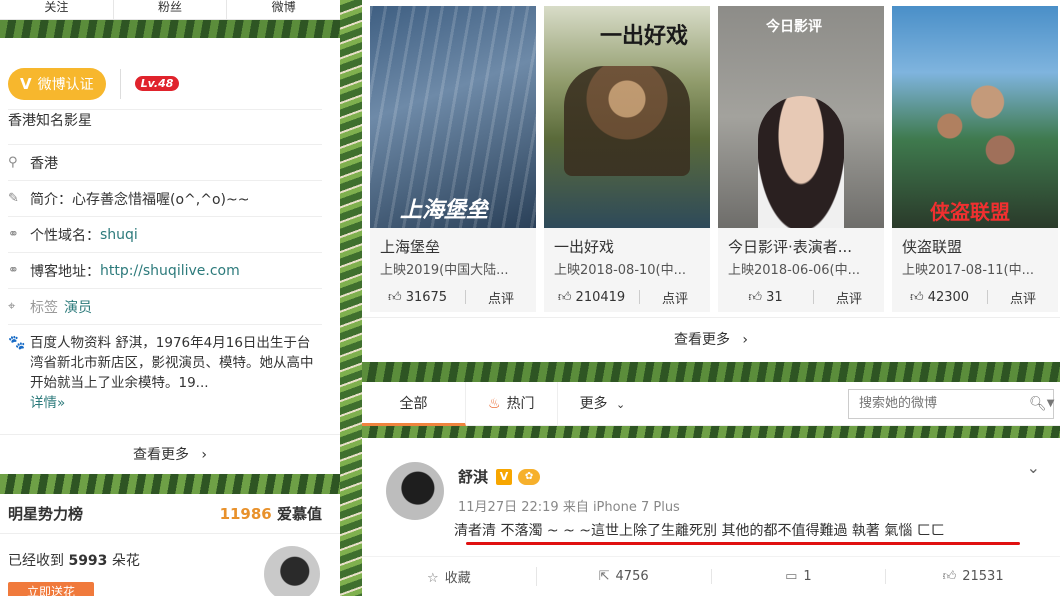 The width and height of the screenshot is (1060, 596). What do you see at coordinates (504, 476) in the screenshot?
I see `verified-v-icon: V` at bounding box center [504, 476].